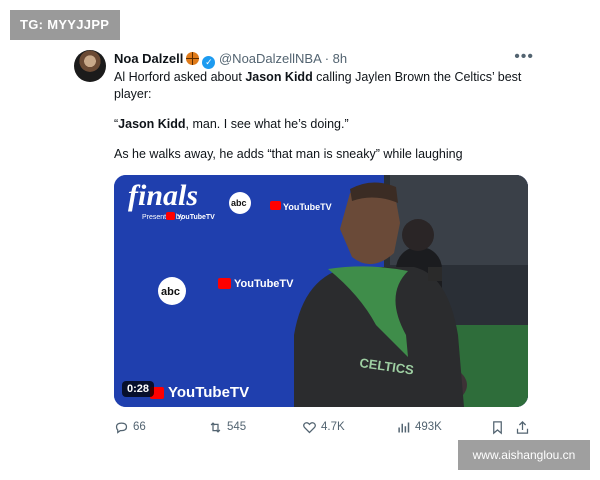 The width and height of the screenshot is (600, 480). I want to click on reply-count: 66, so click(139, 427).